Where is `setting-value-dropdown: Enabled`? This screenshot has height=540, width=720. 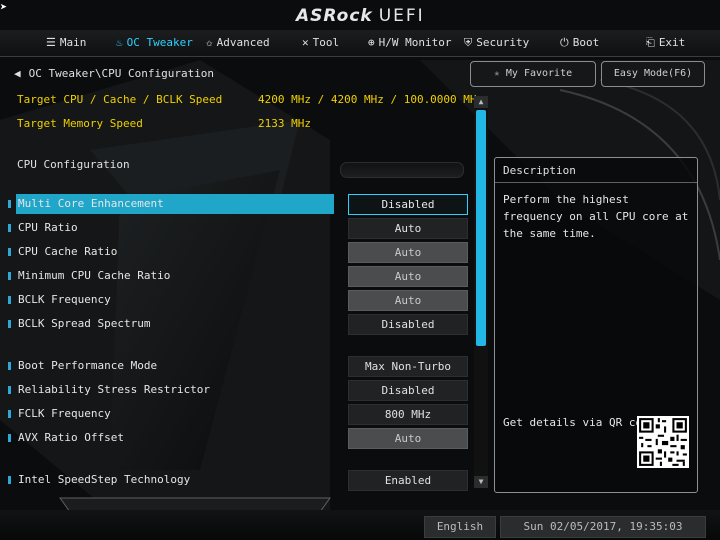 setting-value-dropdown: Enabled is located at coordinates (408, 480).